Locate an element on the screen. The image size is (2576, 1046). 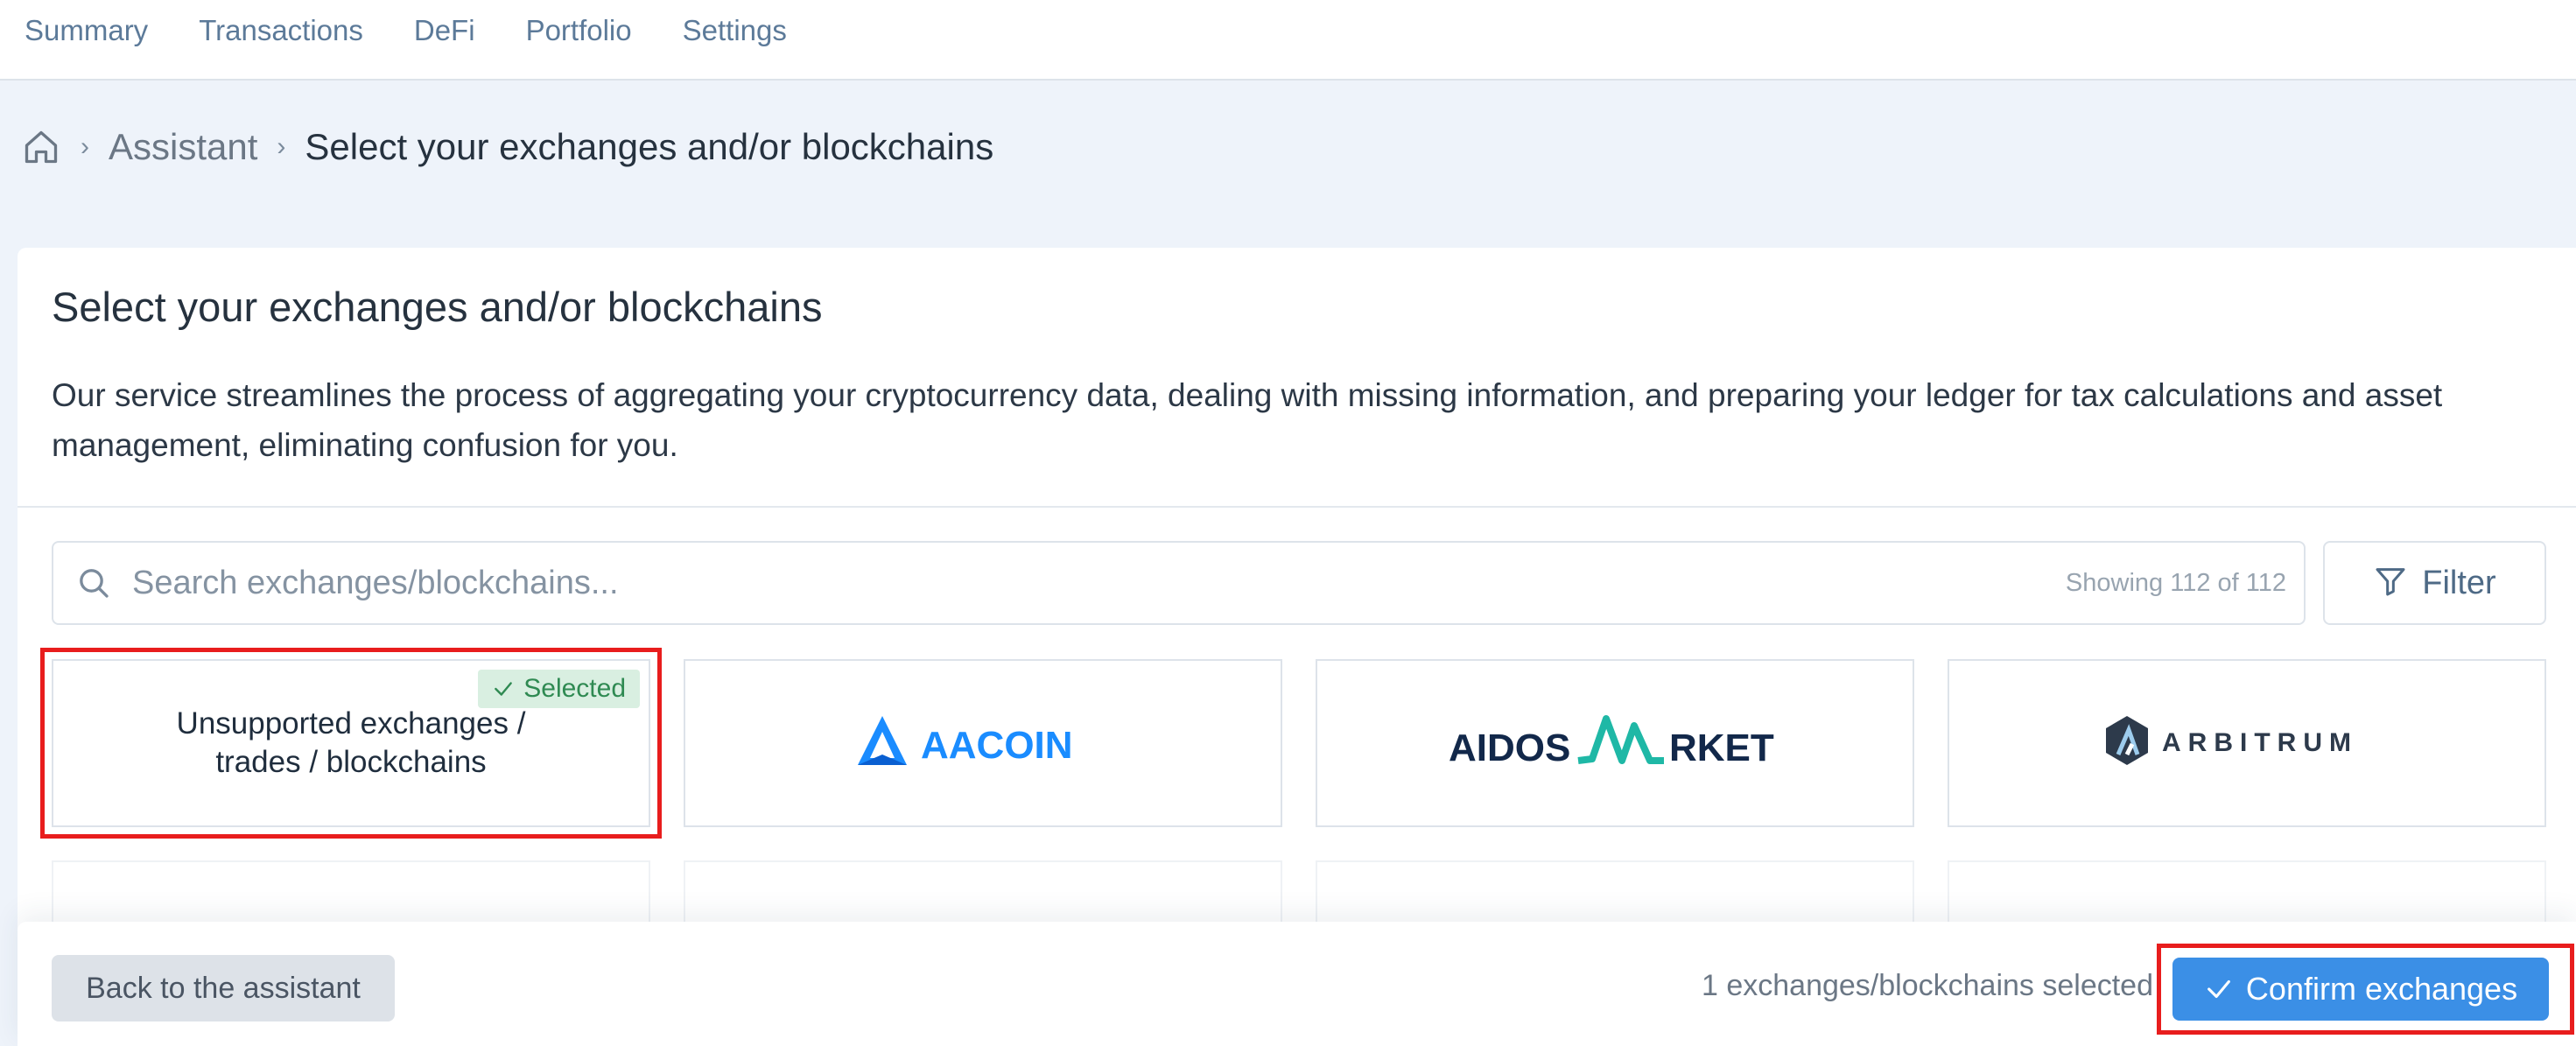
selected-badge-label: Selected is located at coordinates (574, 689).